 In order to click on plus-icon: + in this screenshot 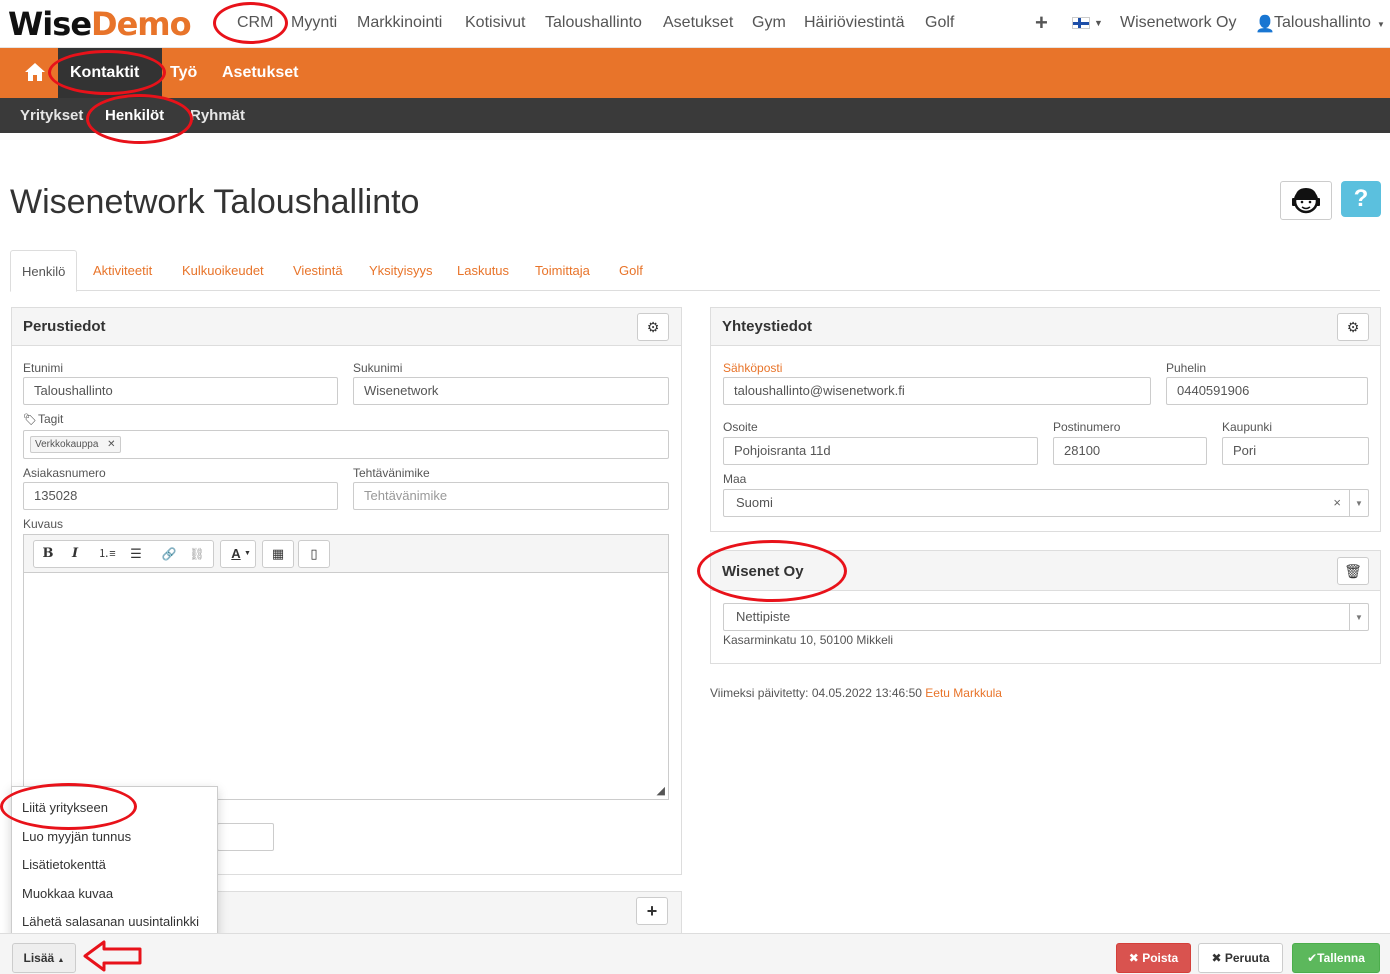, I will do `click(652, 911)`.